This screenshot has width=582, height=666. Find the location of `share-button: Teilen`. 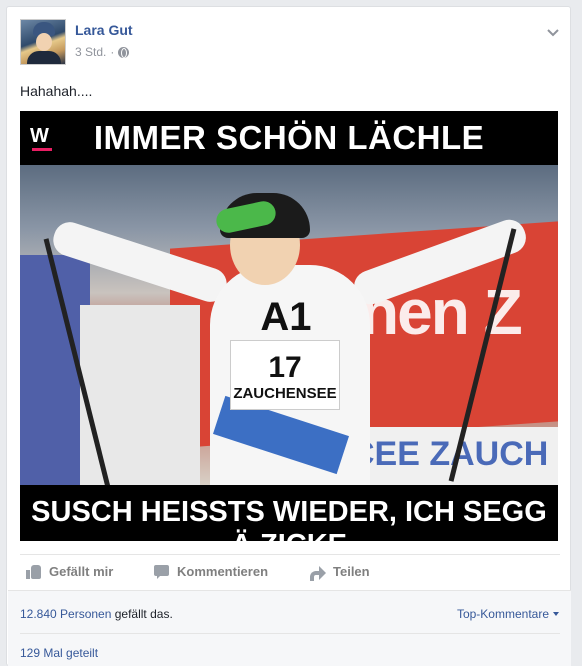

share-button: Teilen is located at coordinates (340, 572).